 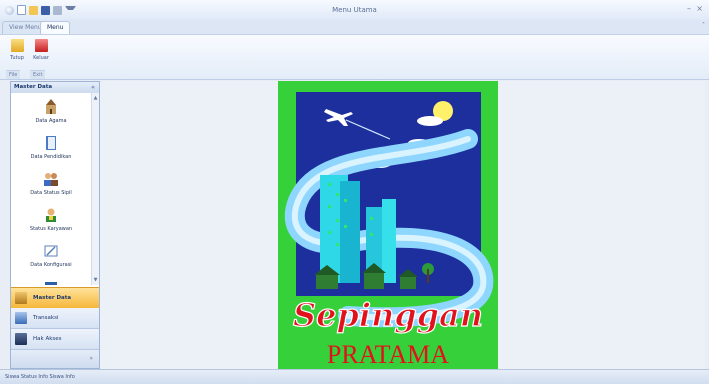 What do you see at coordinates (51, 157) in the screenshot?
I see `nav-item-label: Data Pendidikan` at bounding box center [51, 157].